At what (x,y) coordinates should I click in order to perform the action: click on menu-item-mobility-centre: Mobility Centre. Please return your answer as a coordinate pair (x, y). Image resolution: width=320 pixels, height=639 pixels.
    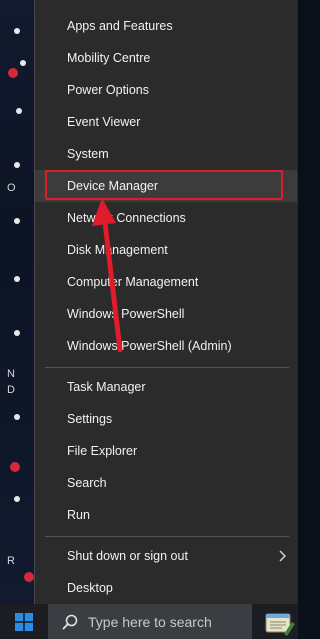
    Looking at the image, I should click on (166, 58).